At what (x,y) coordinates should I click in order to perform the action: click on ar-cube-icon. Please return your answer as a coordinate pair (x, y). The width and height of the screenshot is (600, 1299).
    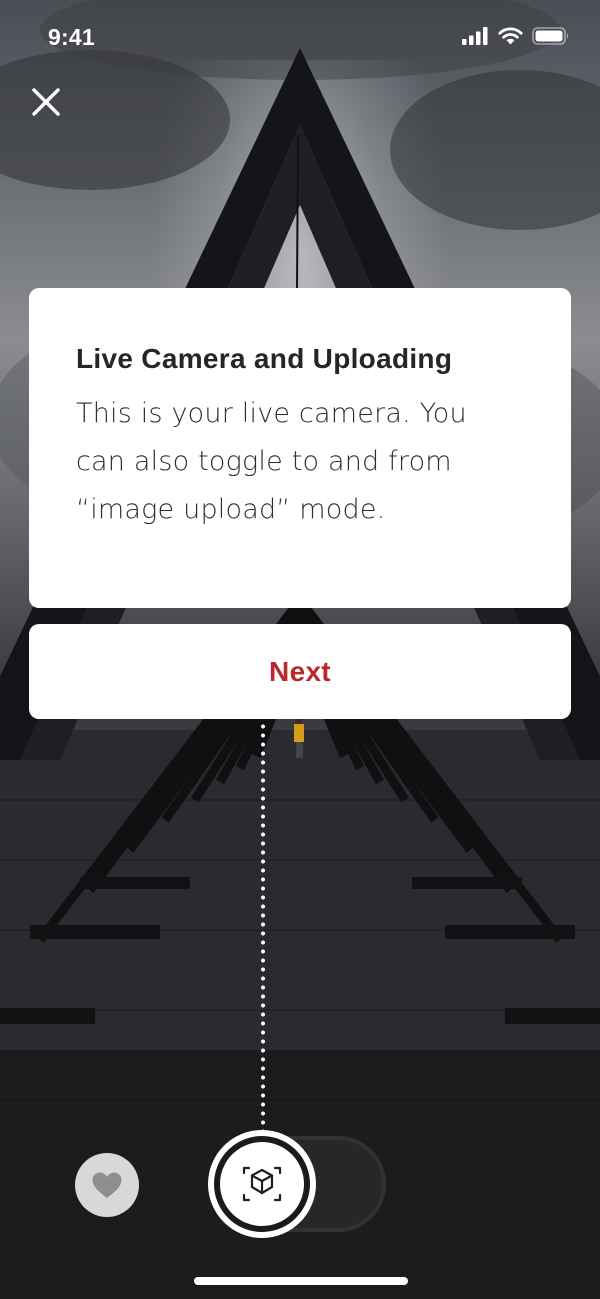
    Looking at the image, I should click on (262, 1184).